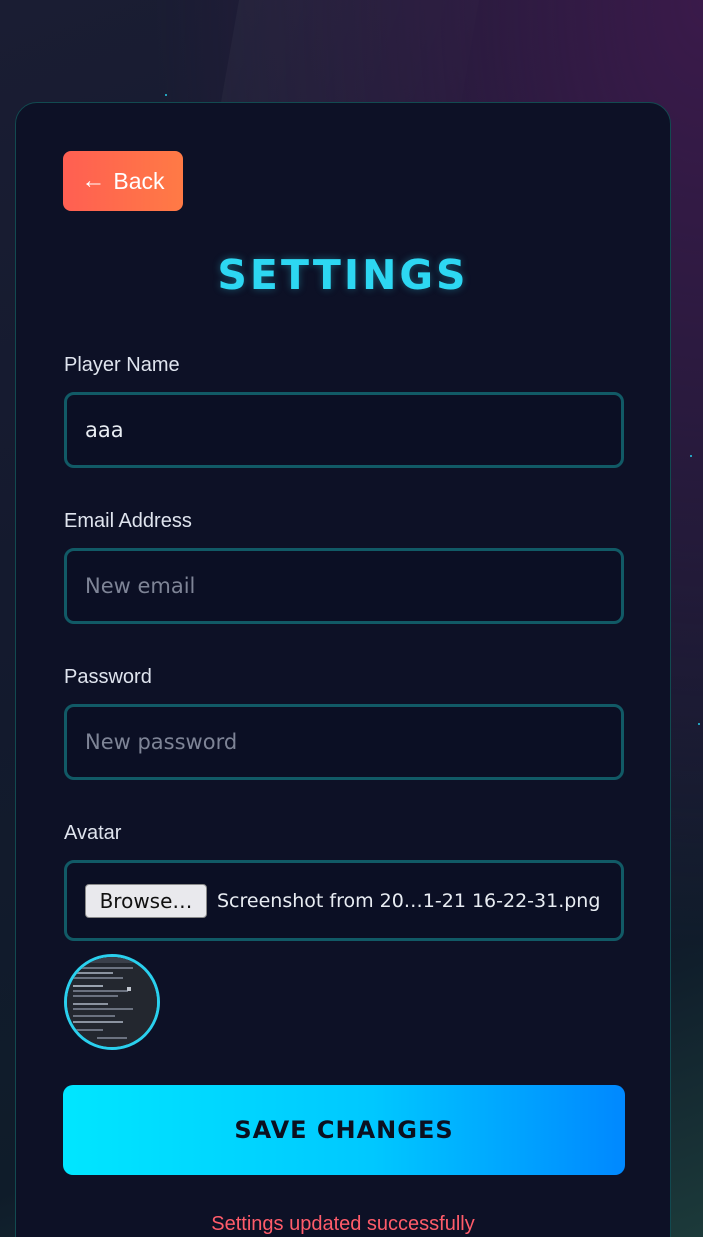 This screenshot has width=703, height=1237. Describe the element at coordinates (409, 900) in the screenshot. I see `selected-file-name: Screenshot from 20…1-21 16-22-31.png` at that location.